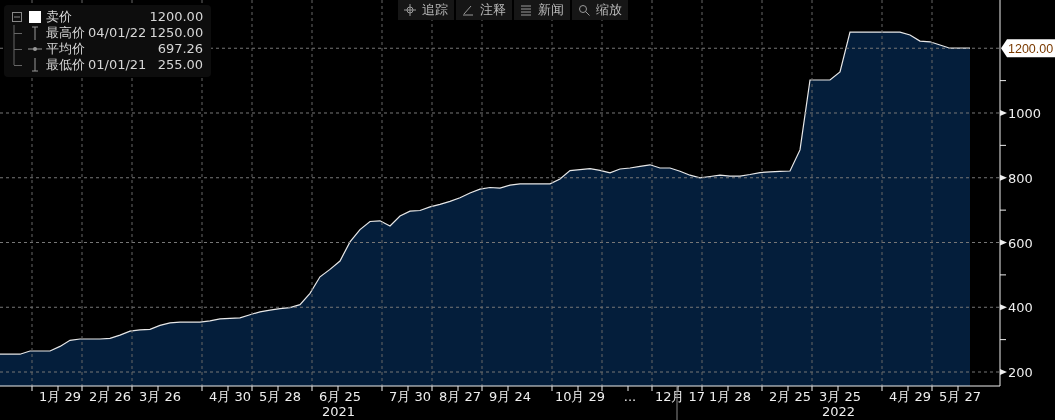 The height and width of the screenshot is (420, 1055). I want to click on toolbar-button: 缩放, so click(600, 10).